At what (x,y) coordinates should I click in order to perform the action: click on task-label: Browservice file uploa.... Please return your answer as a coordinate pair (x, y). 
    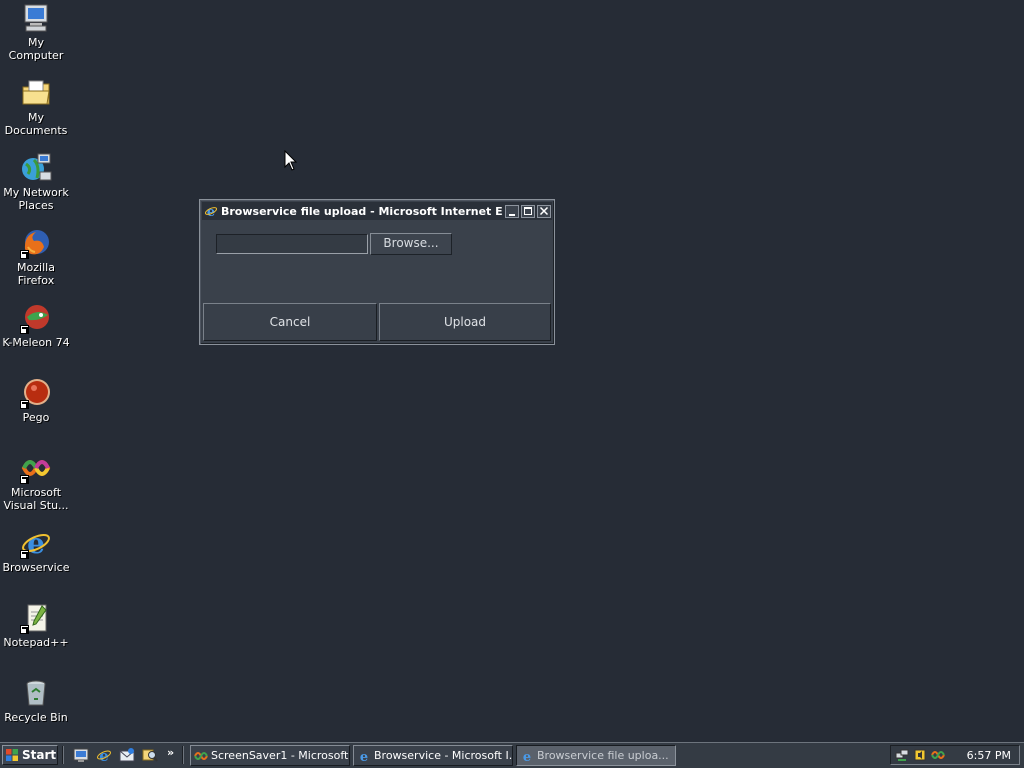
    Looking at the image, I should click on (603, 755).